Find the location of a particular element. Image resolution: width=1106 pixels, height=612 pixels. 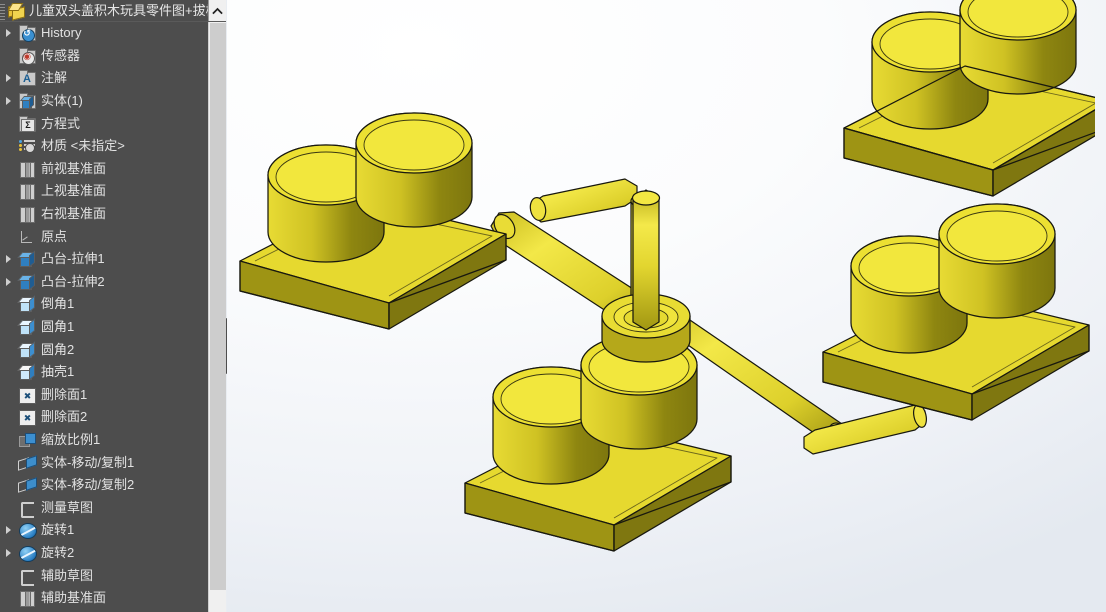

tree-item-23: 旋转1 is located at coordinates (104, 530).